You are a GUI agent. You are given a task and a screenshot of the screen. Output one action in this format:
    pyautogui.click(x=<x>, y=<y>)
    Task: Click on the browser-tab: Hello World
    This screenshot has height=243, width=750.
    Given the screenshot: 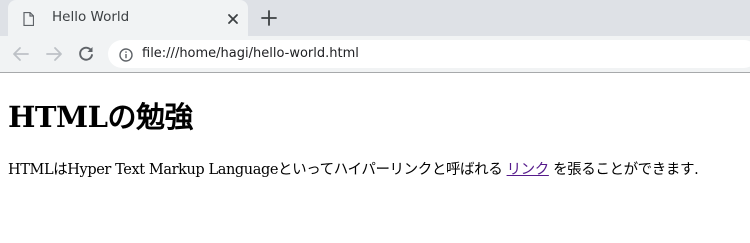 What is the action you would take?
    pyautogui.click(x=128, y=18)
    